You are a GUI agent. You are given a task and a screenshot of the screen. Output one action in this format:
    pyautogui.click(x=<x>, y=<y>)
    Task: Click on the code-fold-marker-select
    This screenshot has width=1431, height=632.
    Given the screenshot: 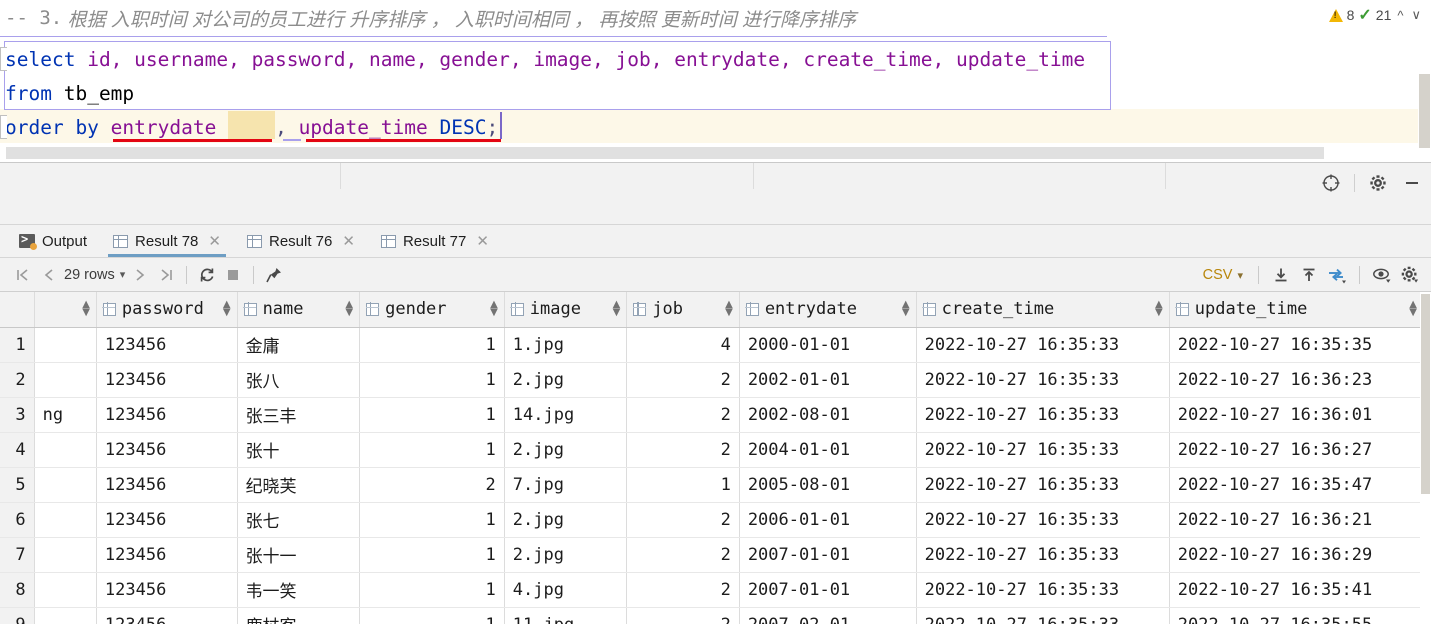 What is the action you would take?
    pyautogui.click(x=3, y=59)
    